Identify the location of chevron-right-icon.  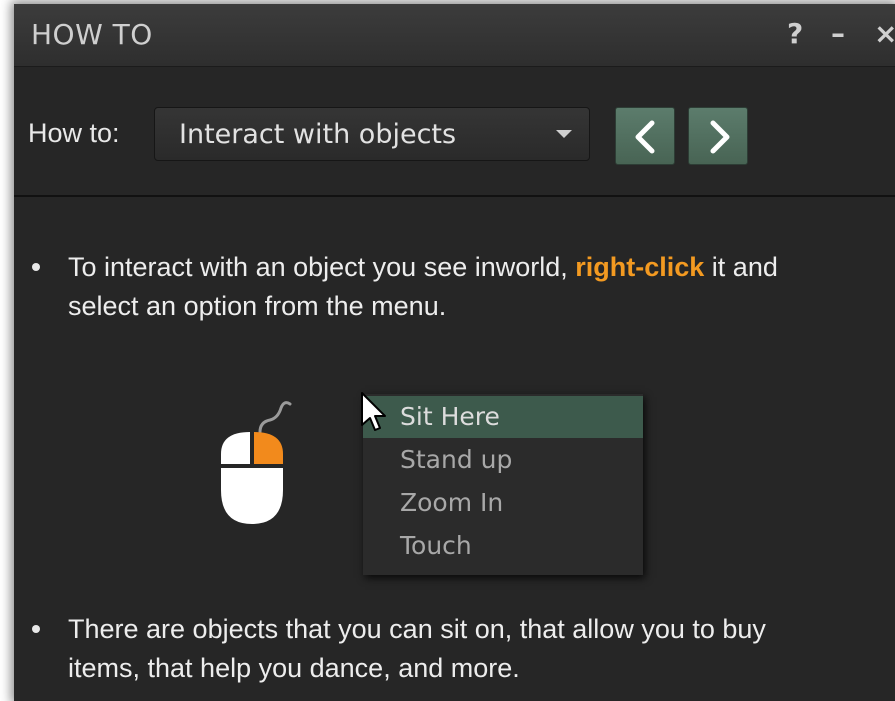
(720, 137).